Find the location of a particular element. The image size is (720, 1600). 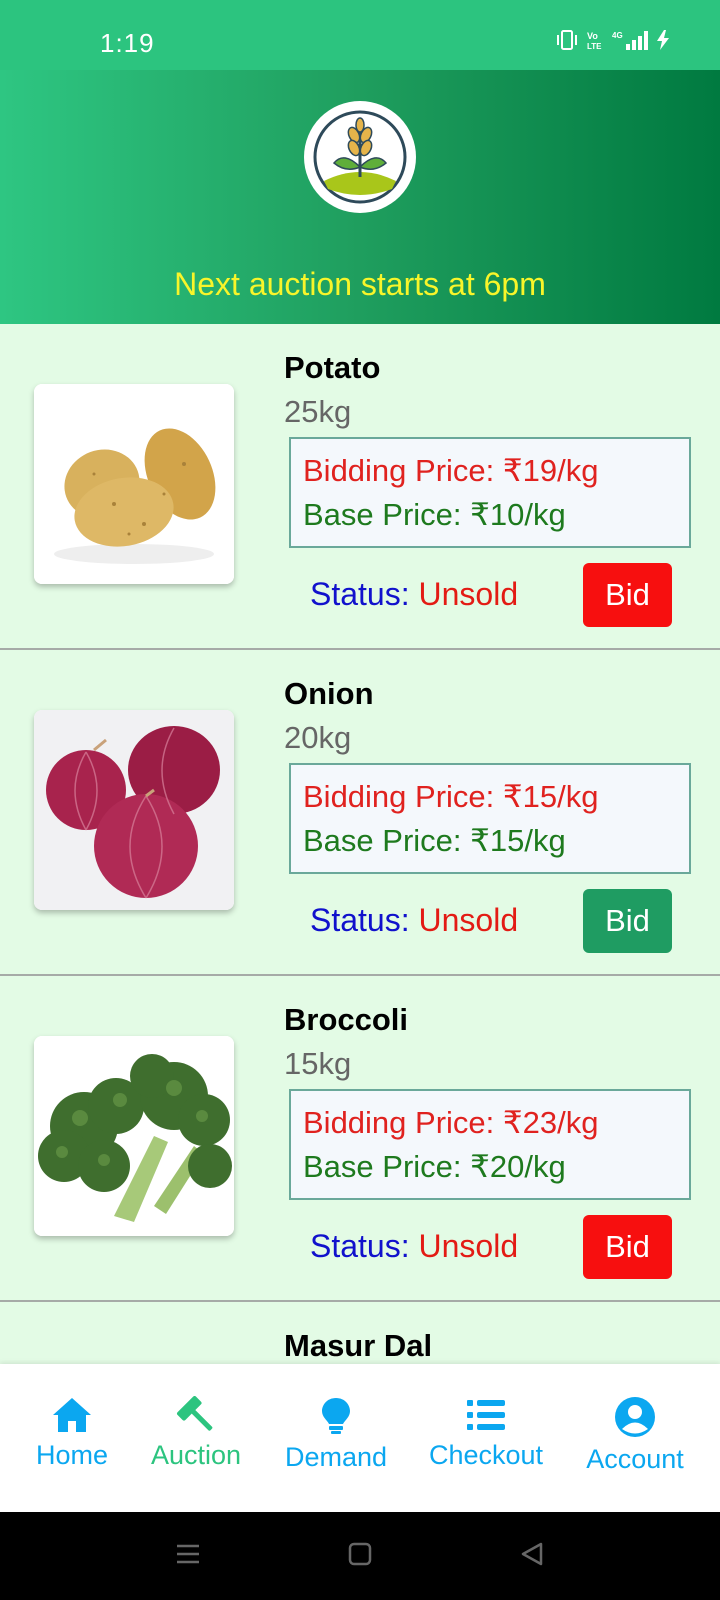

list-icon is located at coordinates (486, 1415).